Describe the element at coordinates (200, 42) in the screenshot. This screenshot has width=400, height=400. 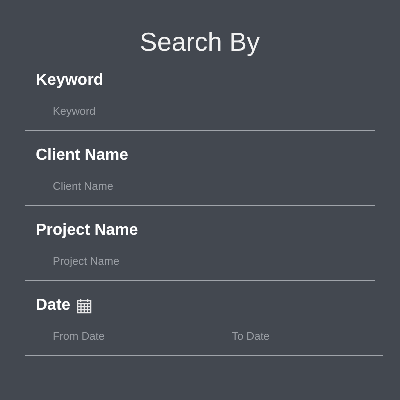
I see `page-title: Search By` at that location.